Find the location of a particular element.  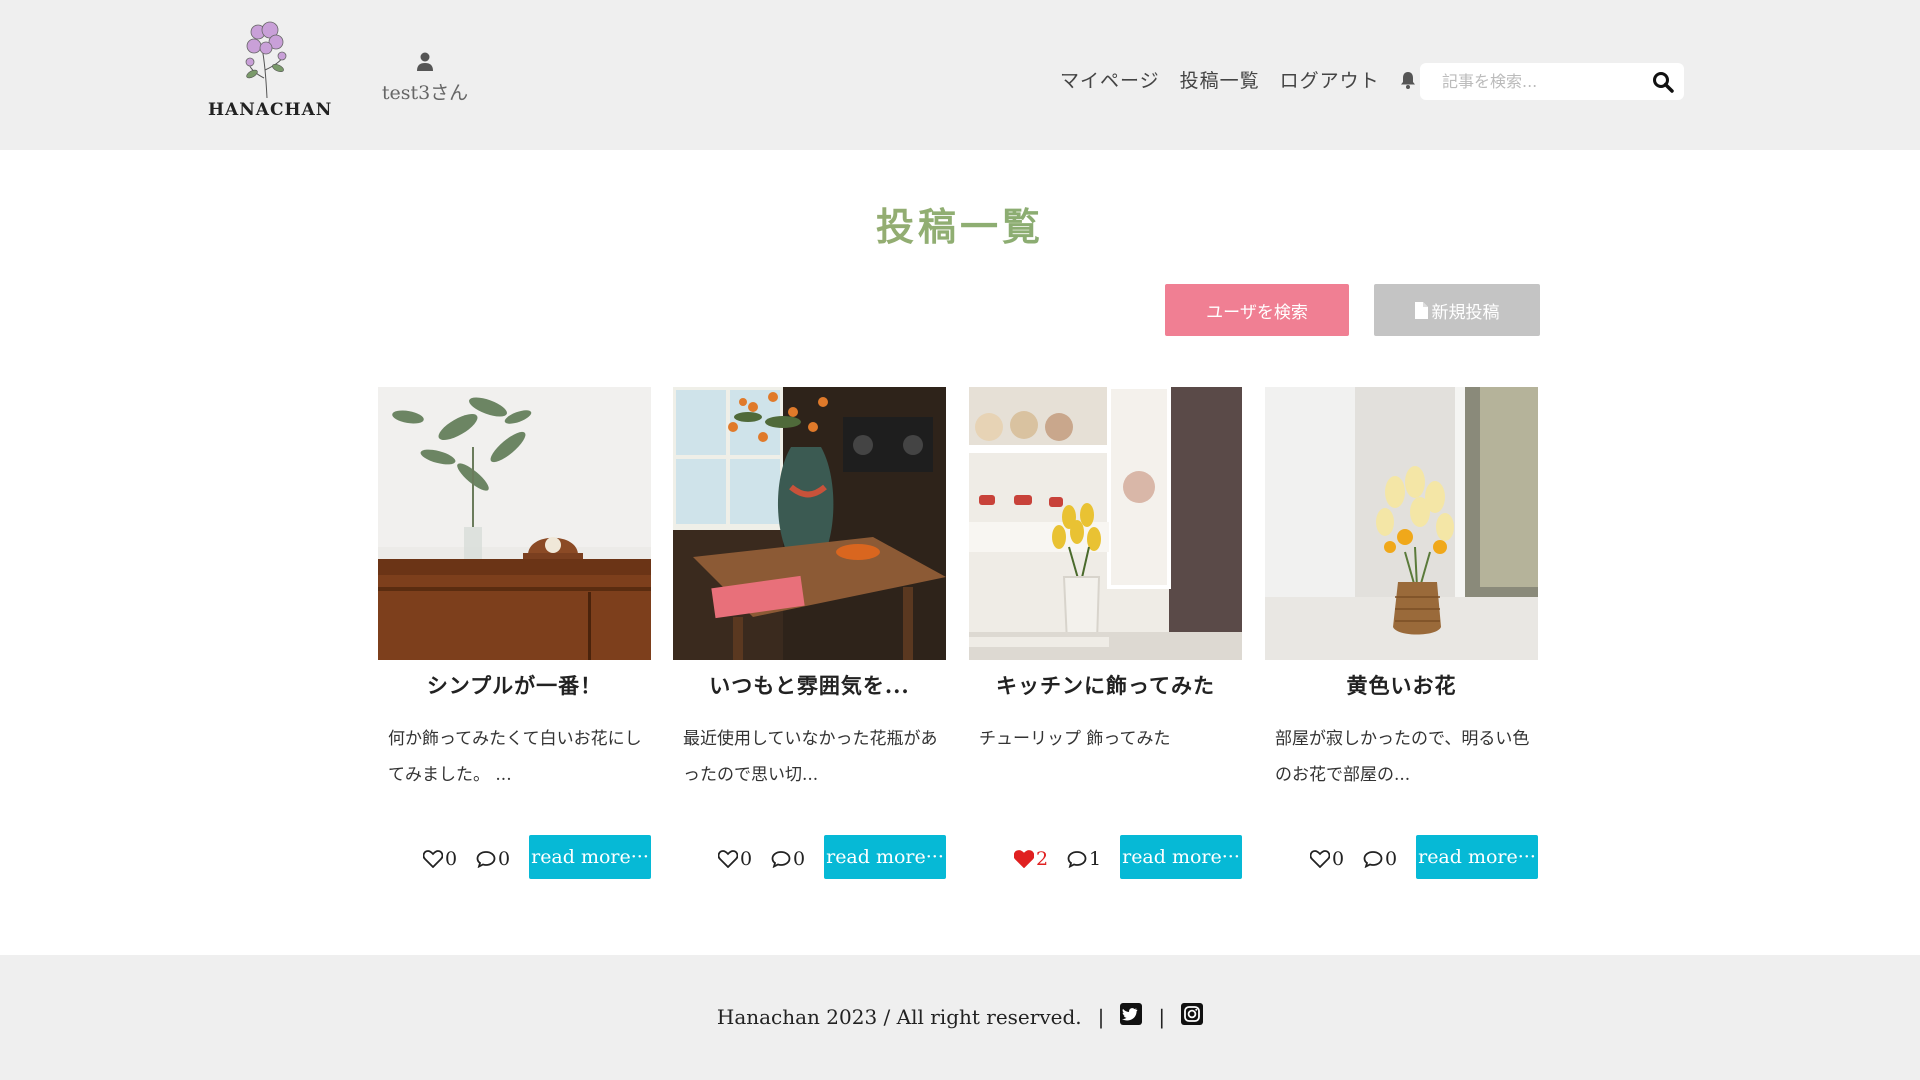

post-footer: 2 1 read more··· is located at coordinates (1105, 857).